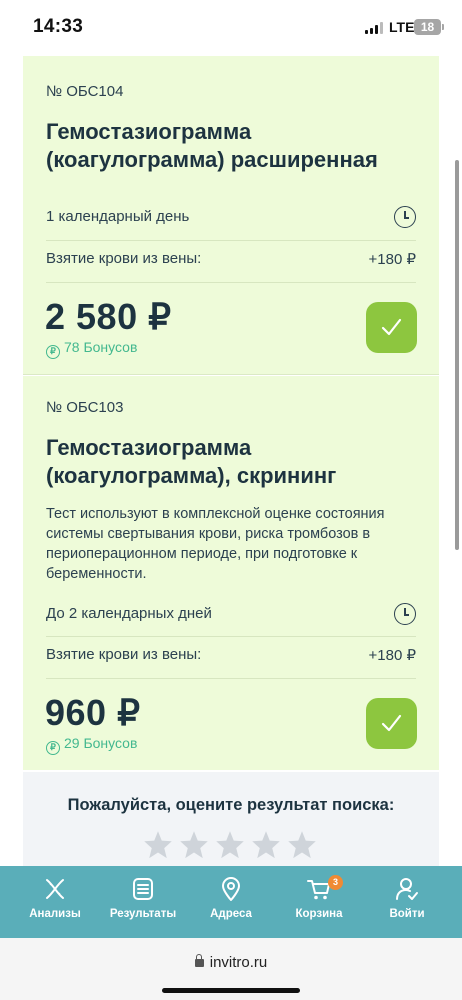  Describe the element at coordinates (230, 845) in the screenshot. I see `star-3-icon` at that location.